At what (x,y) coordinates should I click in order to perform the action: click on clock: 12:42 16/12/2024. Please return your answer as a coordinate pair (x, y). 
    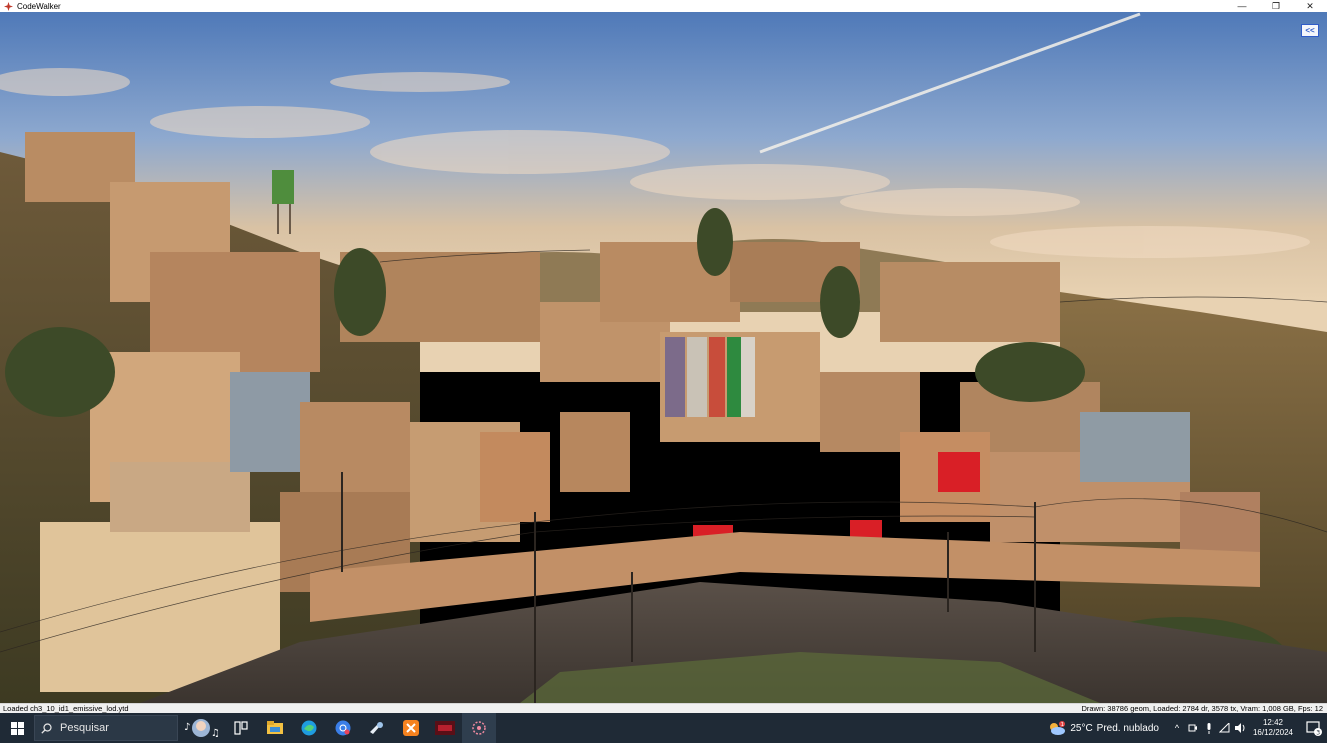
    Looking at the image, I should click on (1273, 728).